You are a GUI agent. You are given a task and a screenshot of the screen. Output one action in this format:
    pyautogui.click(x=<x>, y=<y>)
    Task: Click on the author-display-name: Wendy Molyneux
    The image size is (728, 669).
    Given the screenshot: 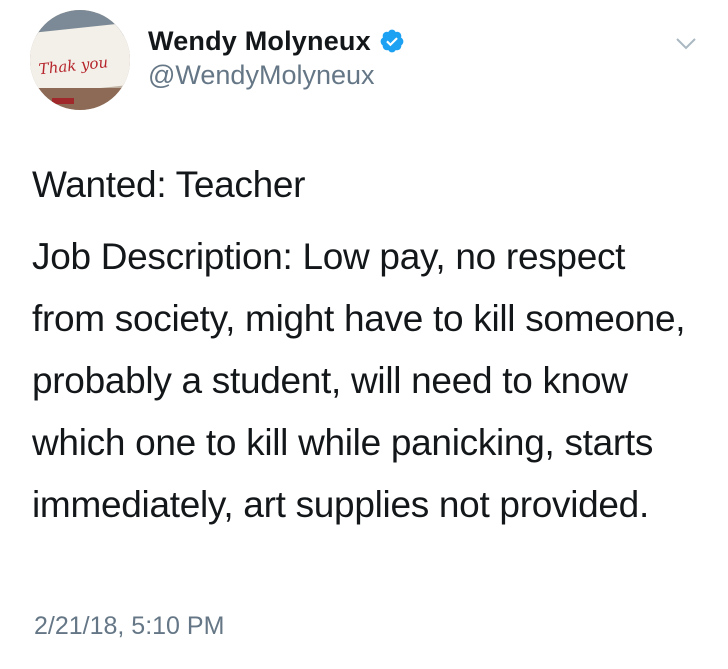 What is the action you would take?
    pyautogui.click(x=259, y=41)
    